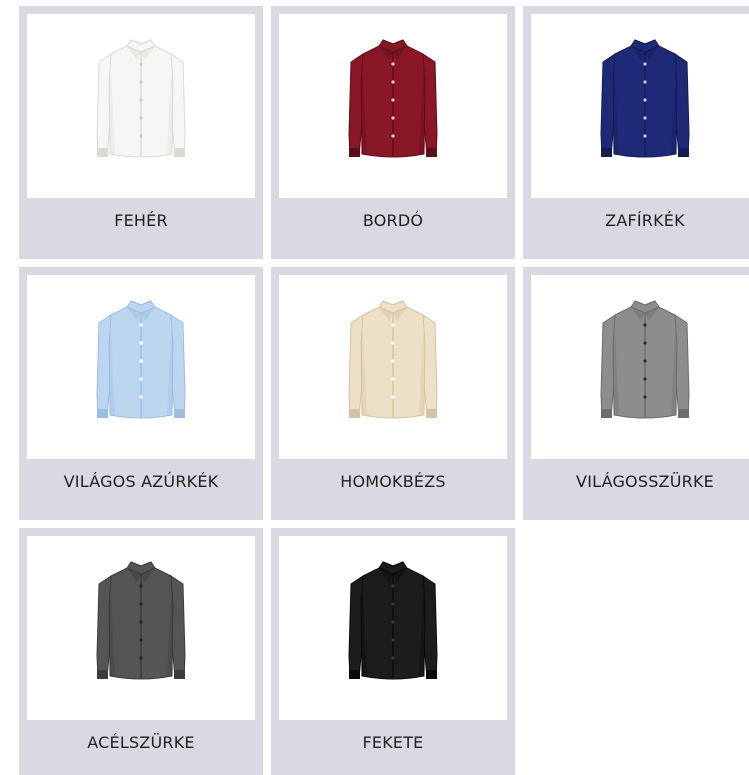  I want to click on color-card-black: FEKETE, so click(393, 651).